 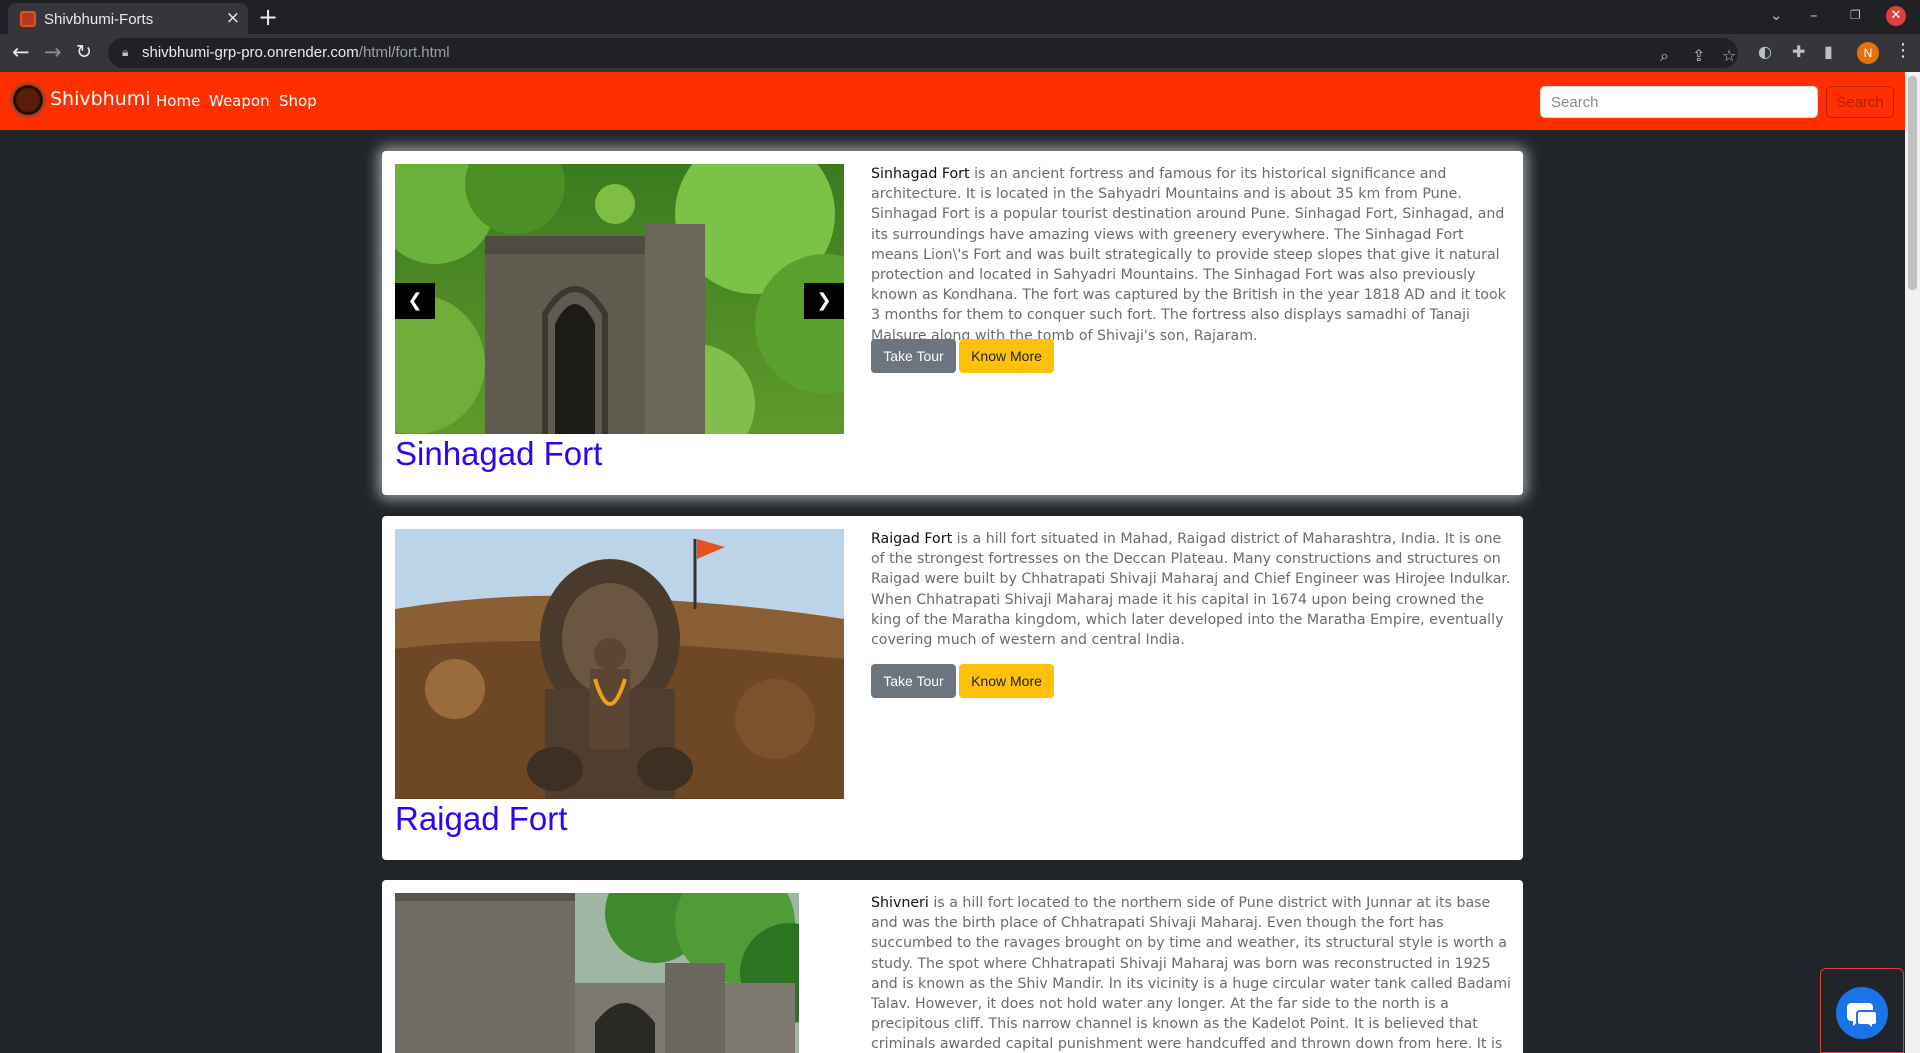 I want to click on search-button: Search, so click(x=1860, y=102).